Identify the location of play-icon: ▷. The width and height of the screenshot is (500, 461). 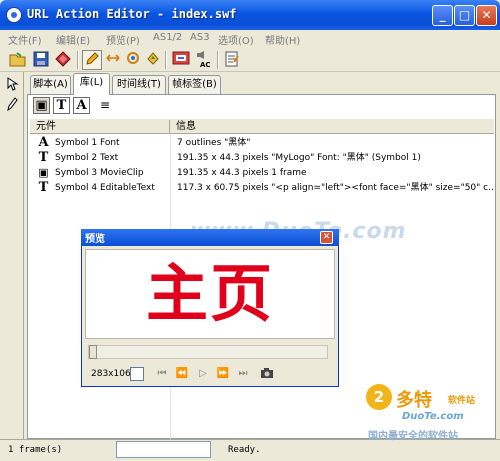
(203, 374).